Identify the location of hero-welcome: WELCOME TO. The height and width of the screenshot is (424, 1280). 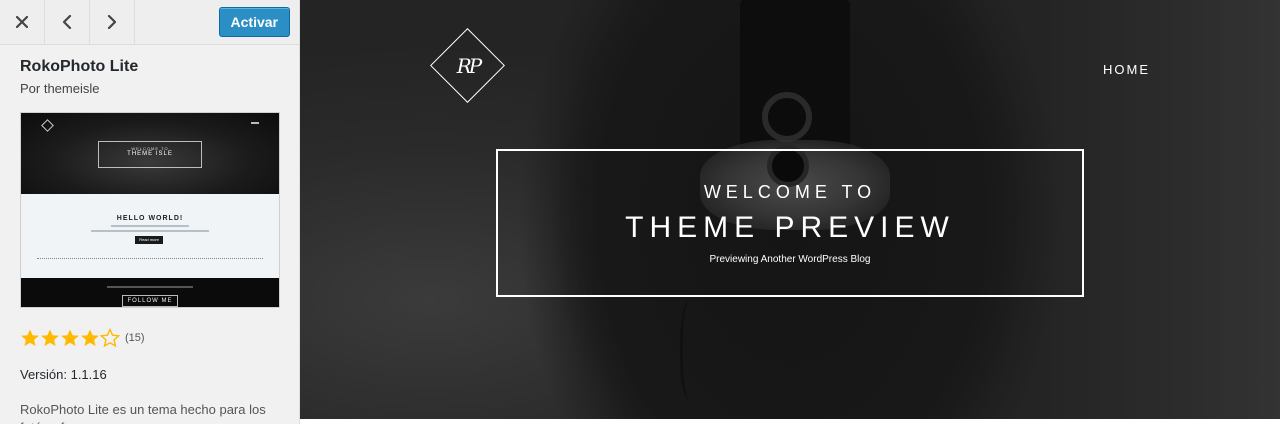
(790, 192).